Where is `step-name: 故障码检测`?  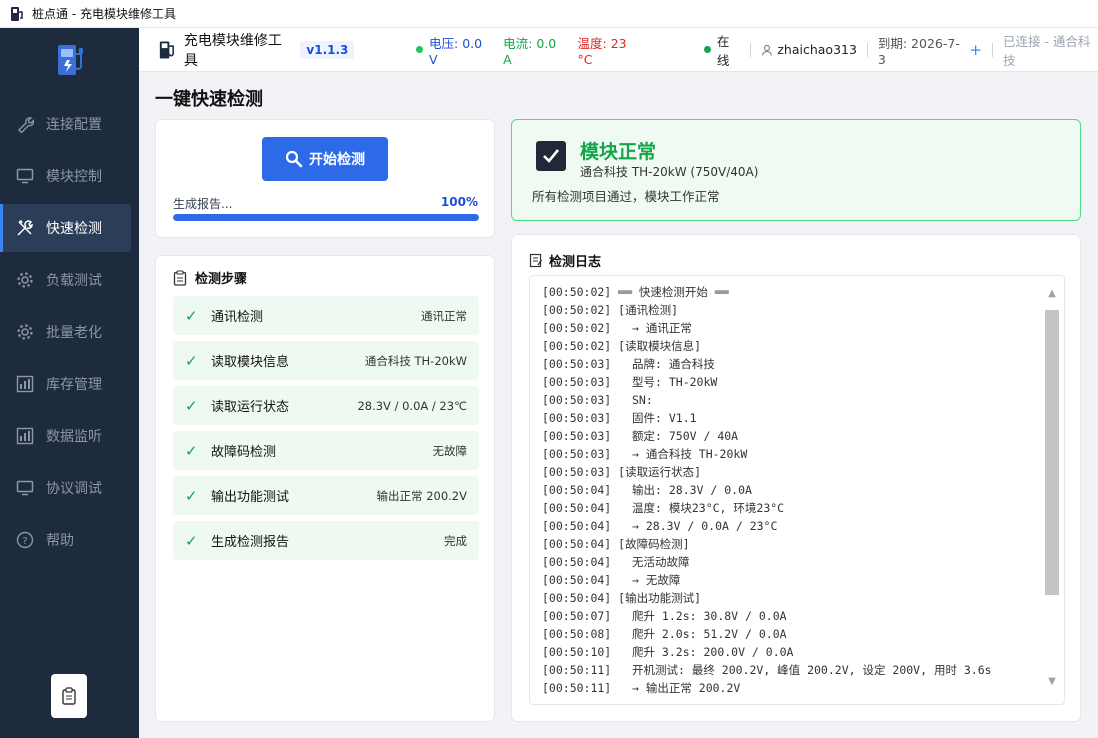 step-name: 故障码检测 is located at coordinates (244, 452).